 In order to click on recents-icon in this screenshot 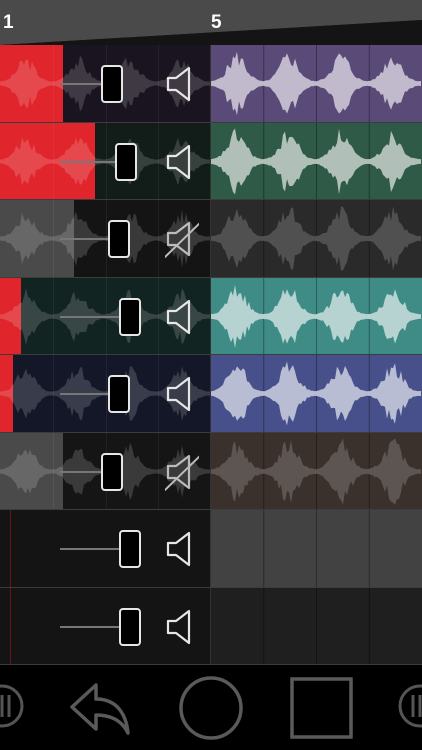, I will do `click(322, 708)`.